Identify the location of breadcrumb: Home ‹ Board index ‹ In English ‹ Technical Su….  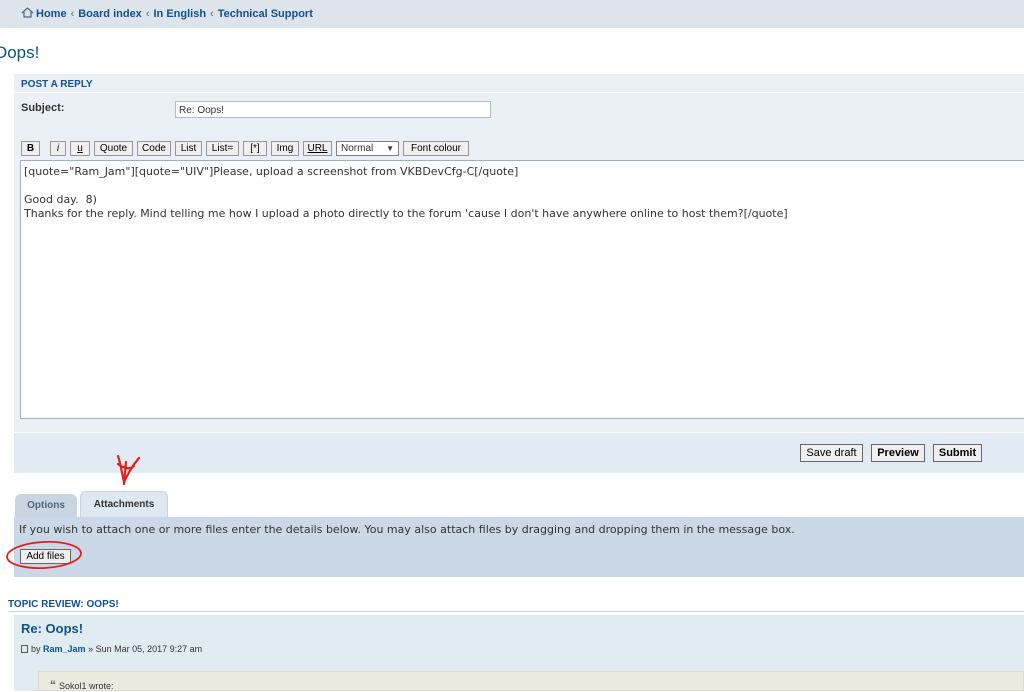
(167, 13).